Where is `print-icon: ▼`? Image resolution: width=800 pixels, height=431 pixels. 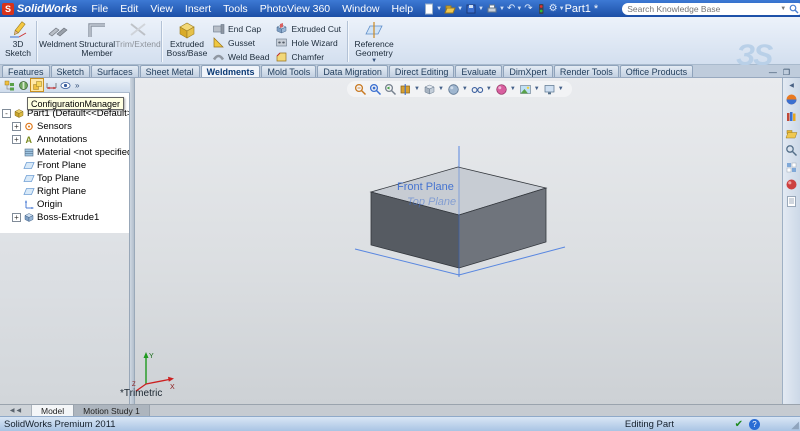 print-icon: ▼ is located at coordinates (495, 9).